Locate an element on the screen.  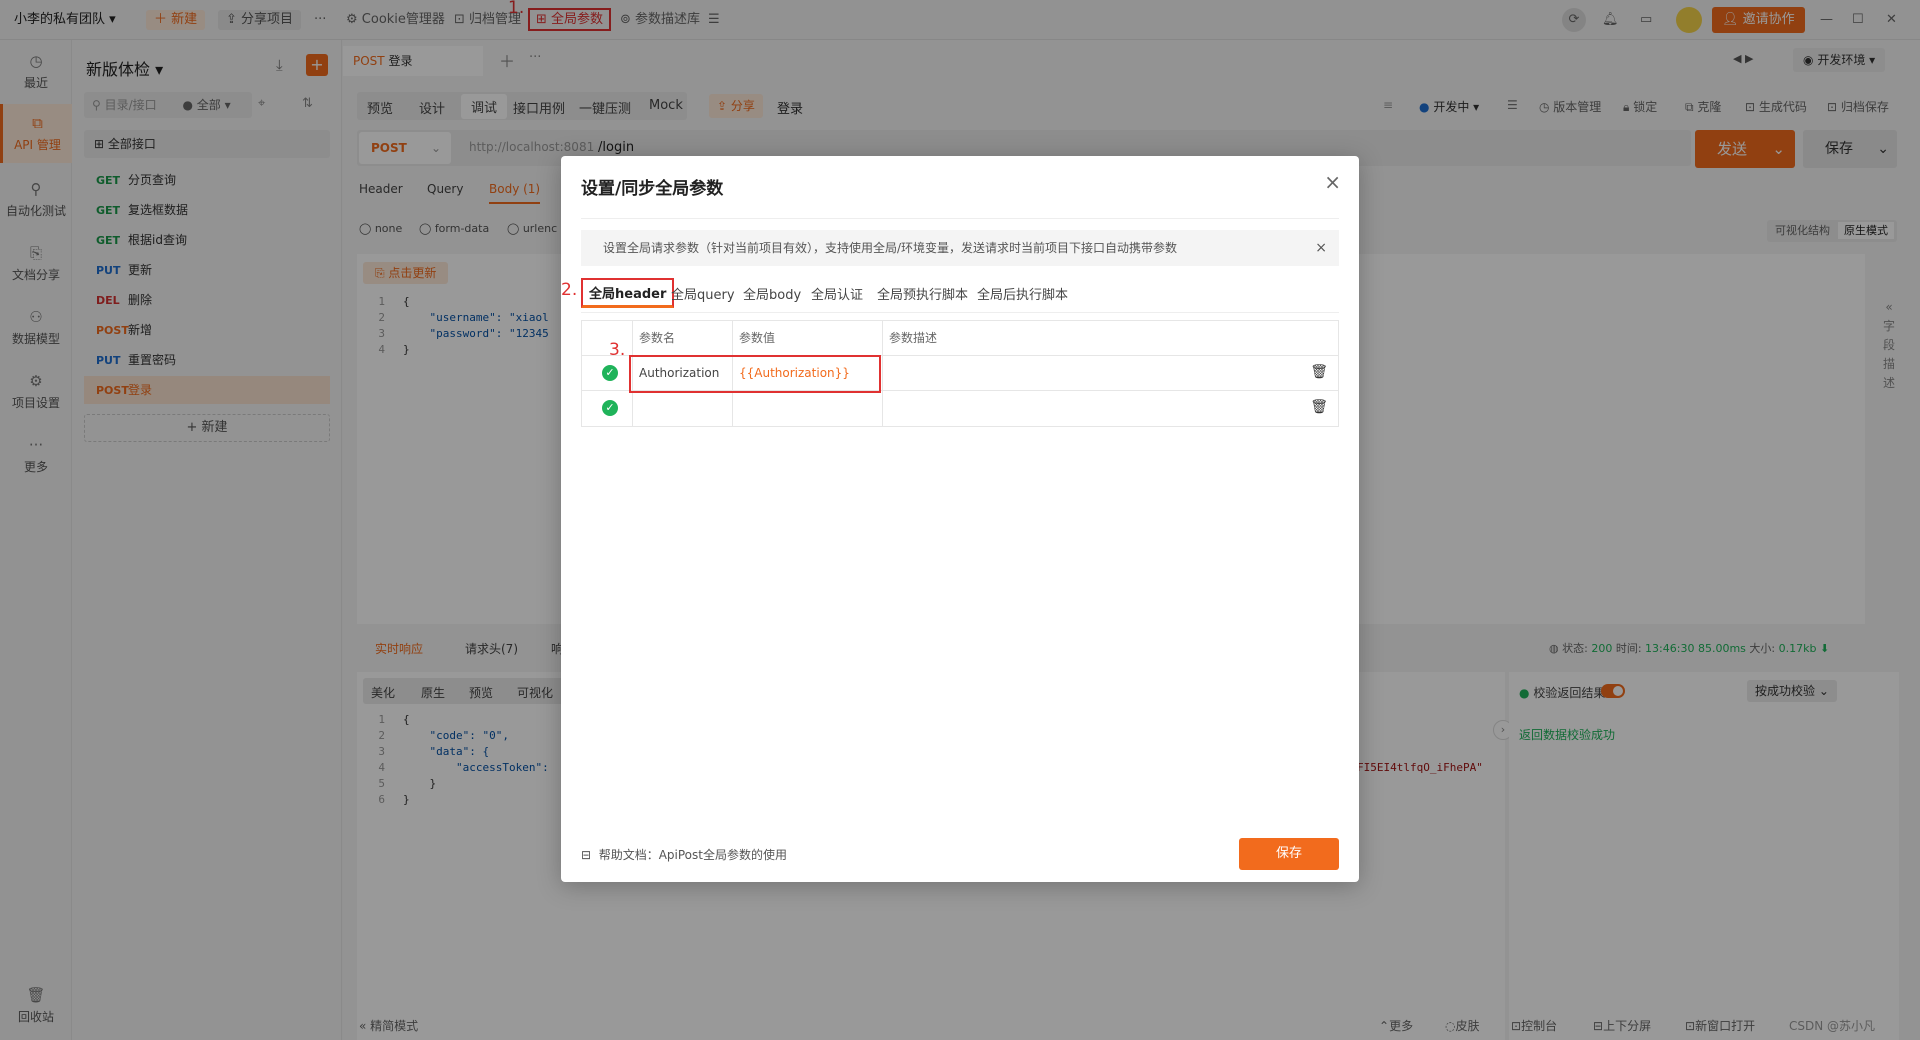
tab-global-pre-script: 全局预执行脚本 is located at coordinates (922, 293).